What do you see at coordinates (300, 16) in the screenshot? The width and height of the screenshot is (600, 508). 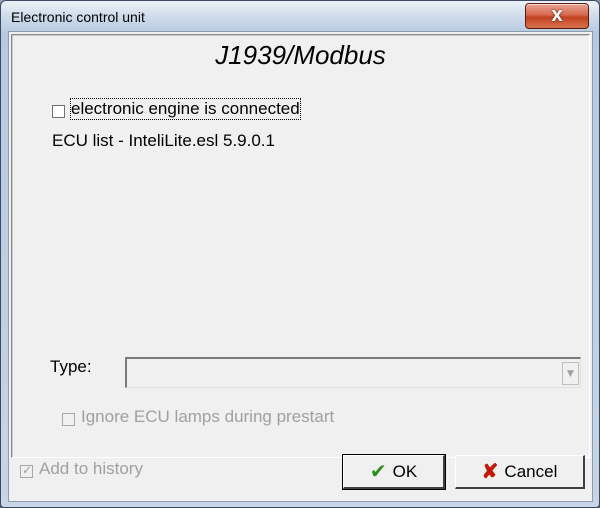 I see `title-bar: Electronic control unit X` at bounding box center [300, 16].